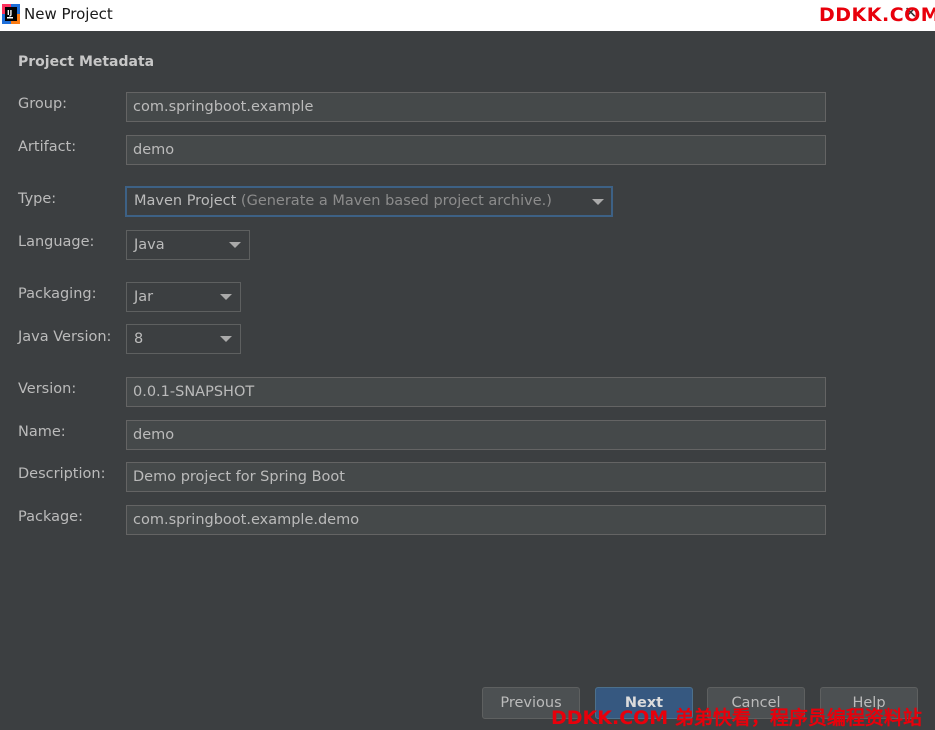 Image resolution: width=935 pixels, height=730 pixels. I want to click on name-field: demo, so click(476, 435).